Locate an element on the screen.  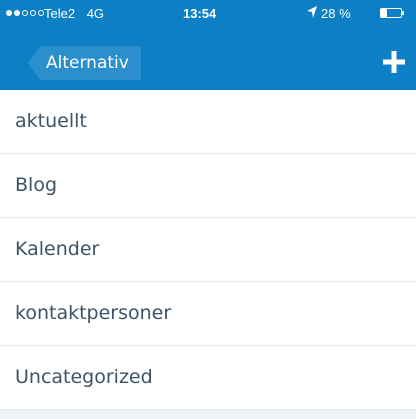
category-label: aktuellt is located at coordinates (51, 121).